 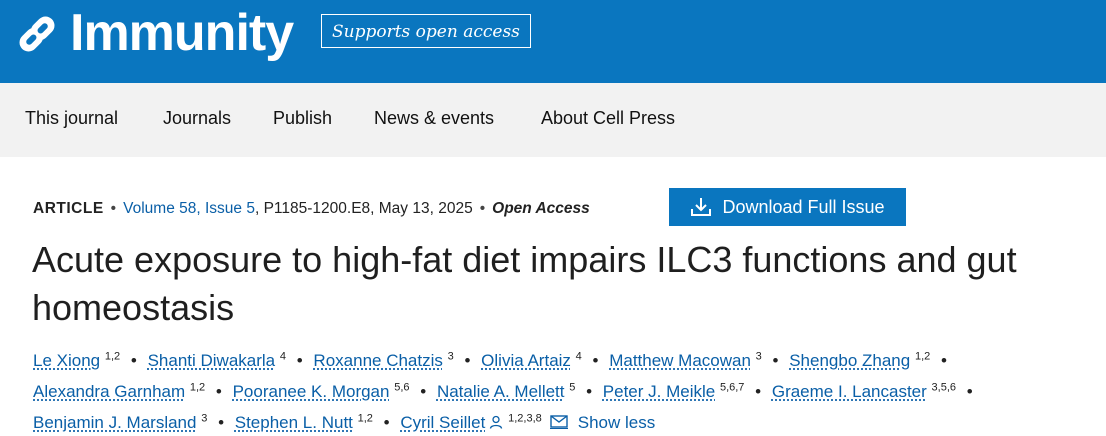 I want to click on author-item: Alexandra Garnham 1,2, so click(x=119, y=391).